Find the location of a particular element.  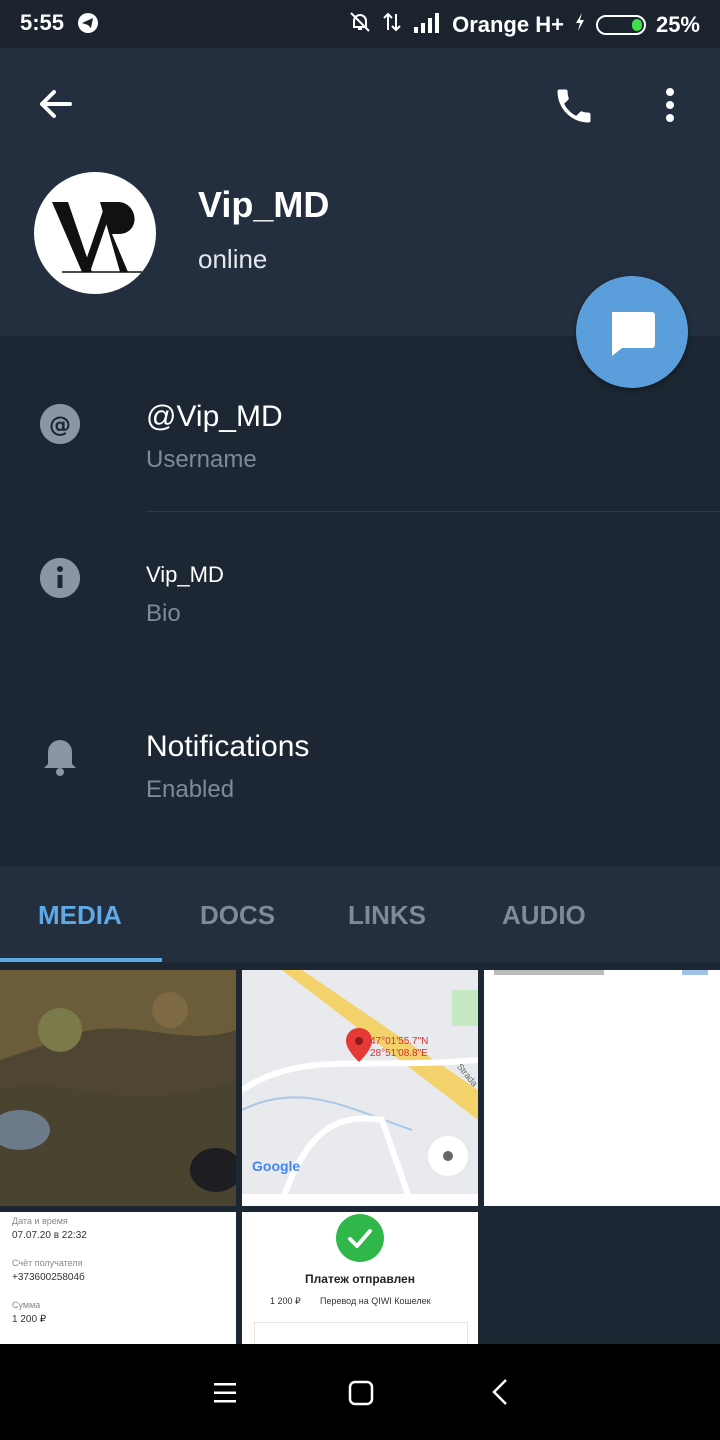

more-options-icon is located at coordinates (670, 106).